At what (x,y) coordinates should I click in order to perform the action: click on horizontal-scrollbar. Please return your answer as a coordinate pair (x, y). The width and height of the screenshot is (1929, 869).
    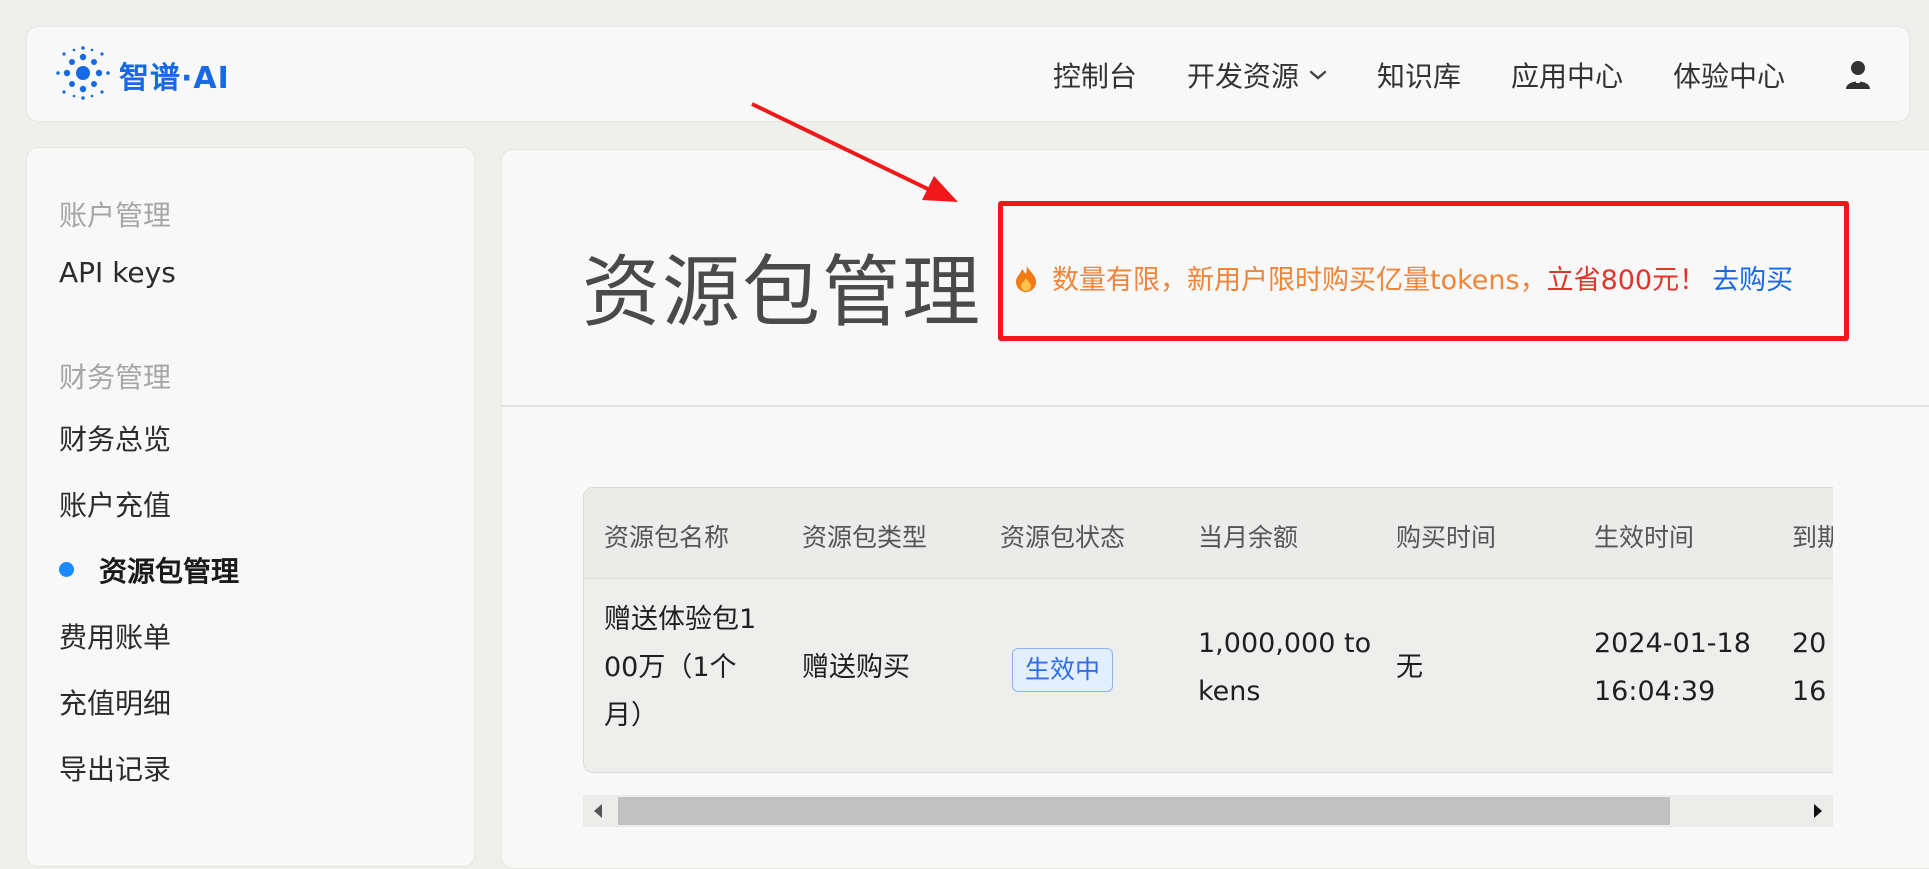
    Looking at the image, I should click on (1208, 811).